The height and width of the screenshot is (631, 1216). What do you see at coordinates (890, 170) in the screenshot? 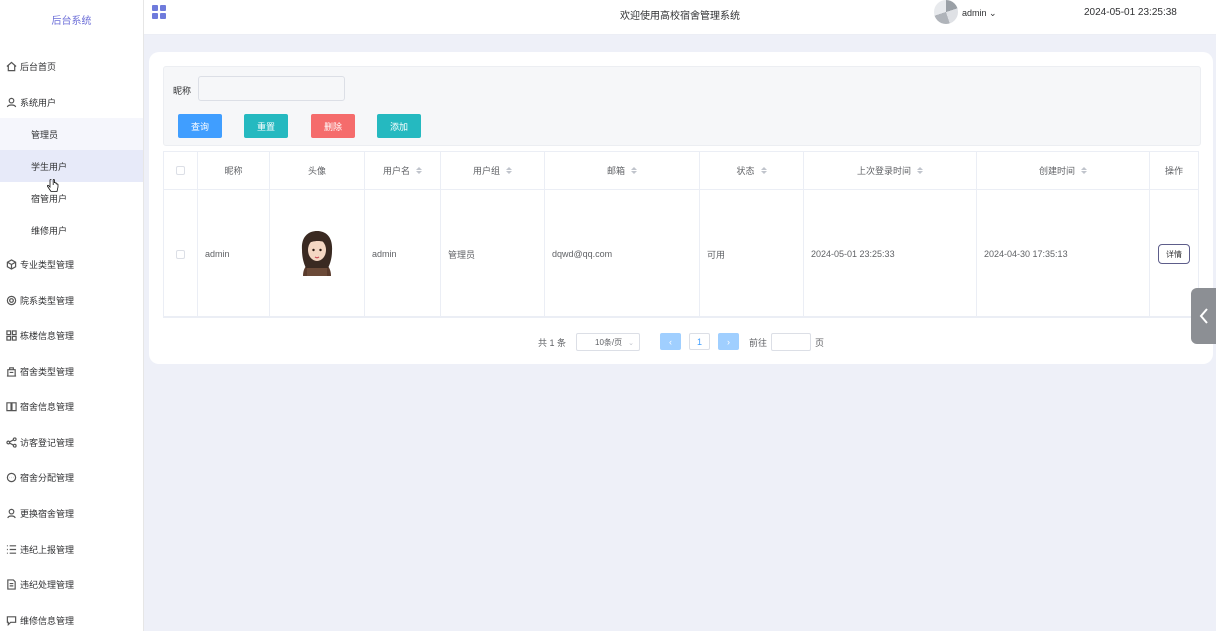
I see `column-header-last-login: 上次登录时间` at bounding box center [890, 170].